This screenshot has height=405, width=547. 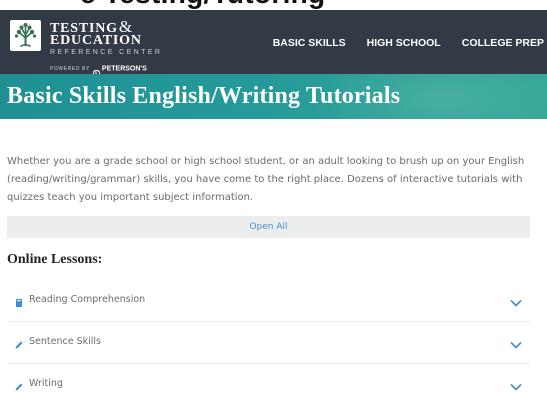 I want to click on page-banner: Basic Skills English/Writing Tutorials, so click(x=273, y=96).